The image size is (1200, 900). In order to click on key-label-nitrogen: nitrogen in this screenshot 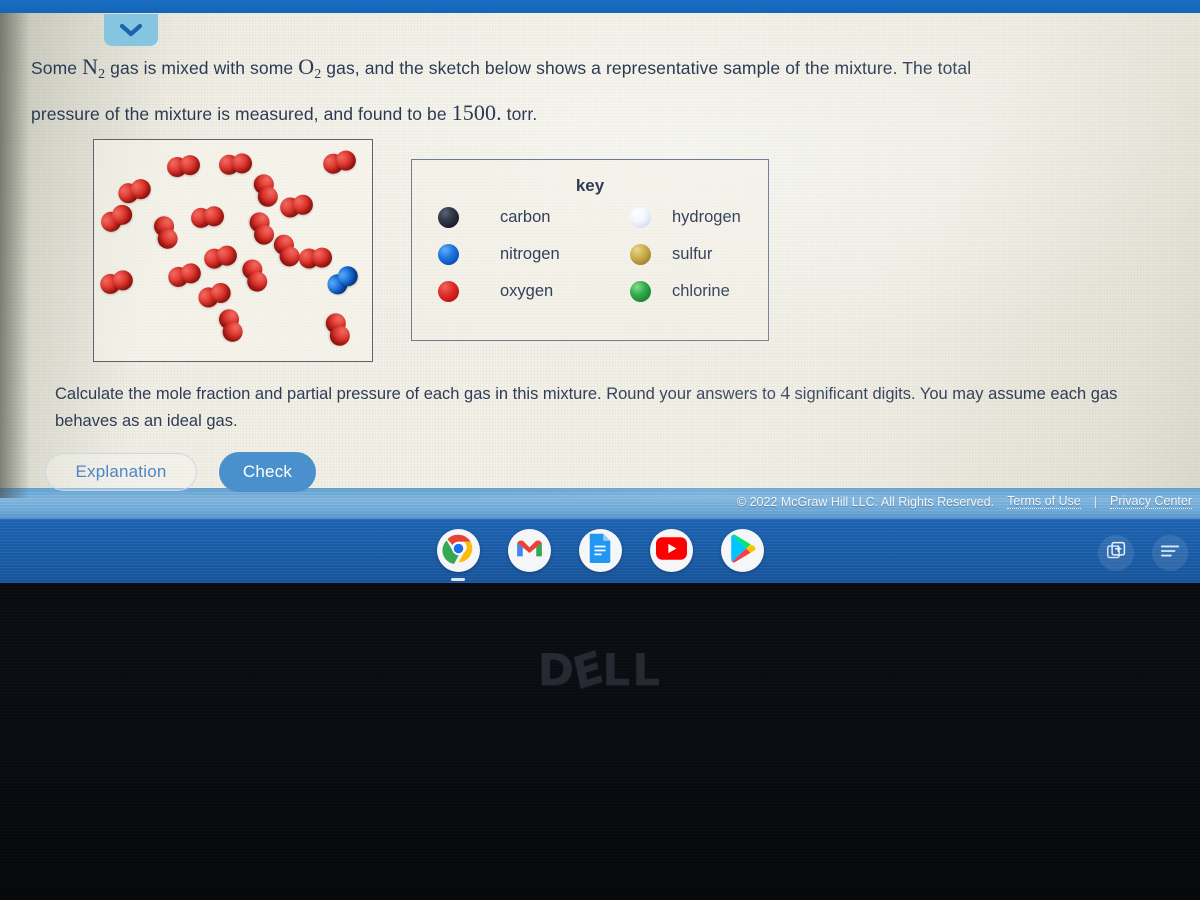, I will do `click(530, 254)`.